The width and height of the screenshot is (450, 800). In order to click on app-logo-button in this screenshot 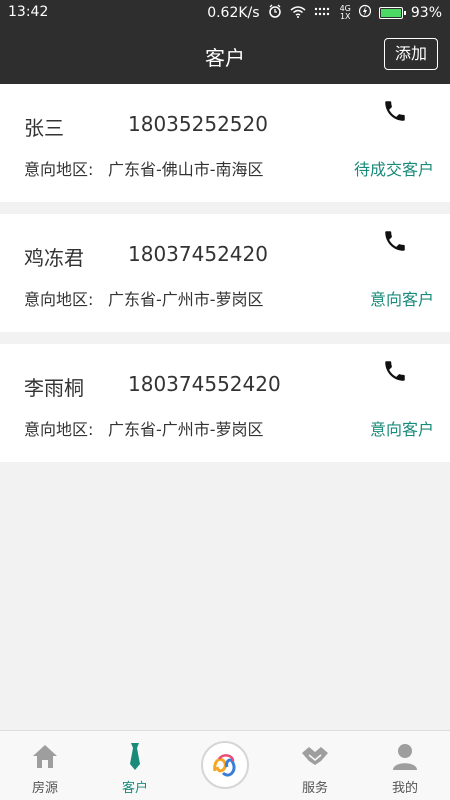, I will do `click(225, 765)`.